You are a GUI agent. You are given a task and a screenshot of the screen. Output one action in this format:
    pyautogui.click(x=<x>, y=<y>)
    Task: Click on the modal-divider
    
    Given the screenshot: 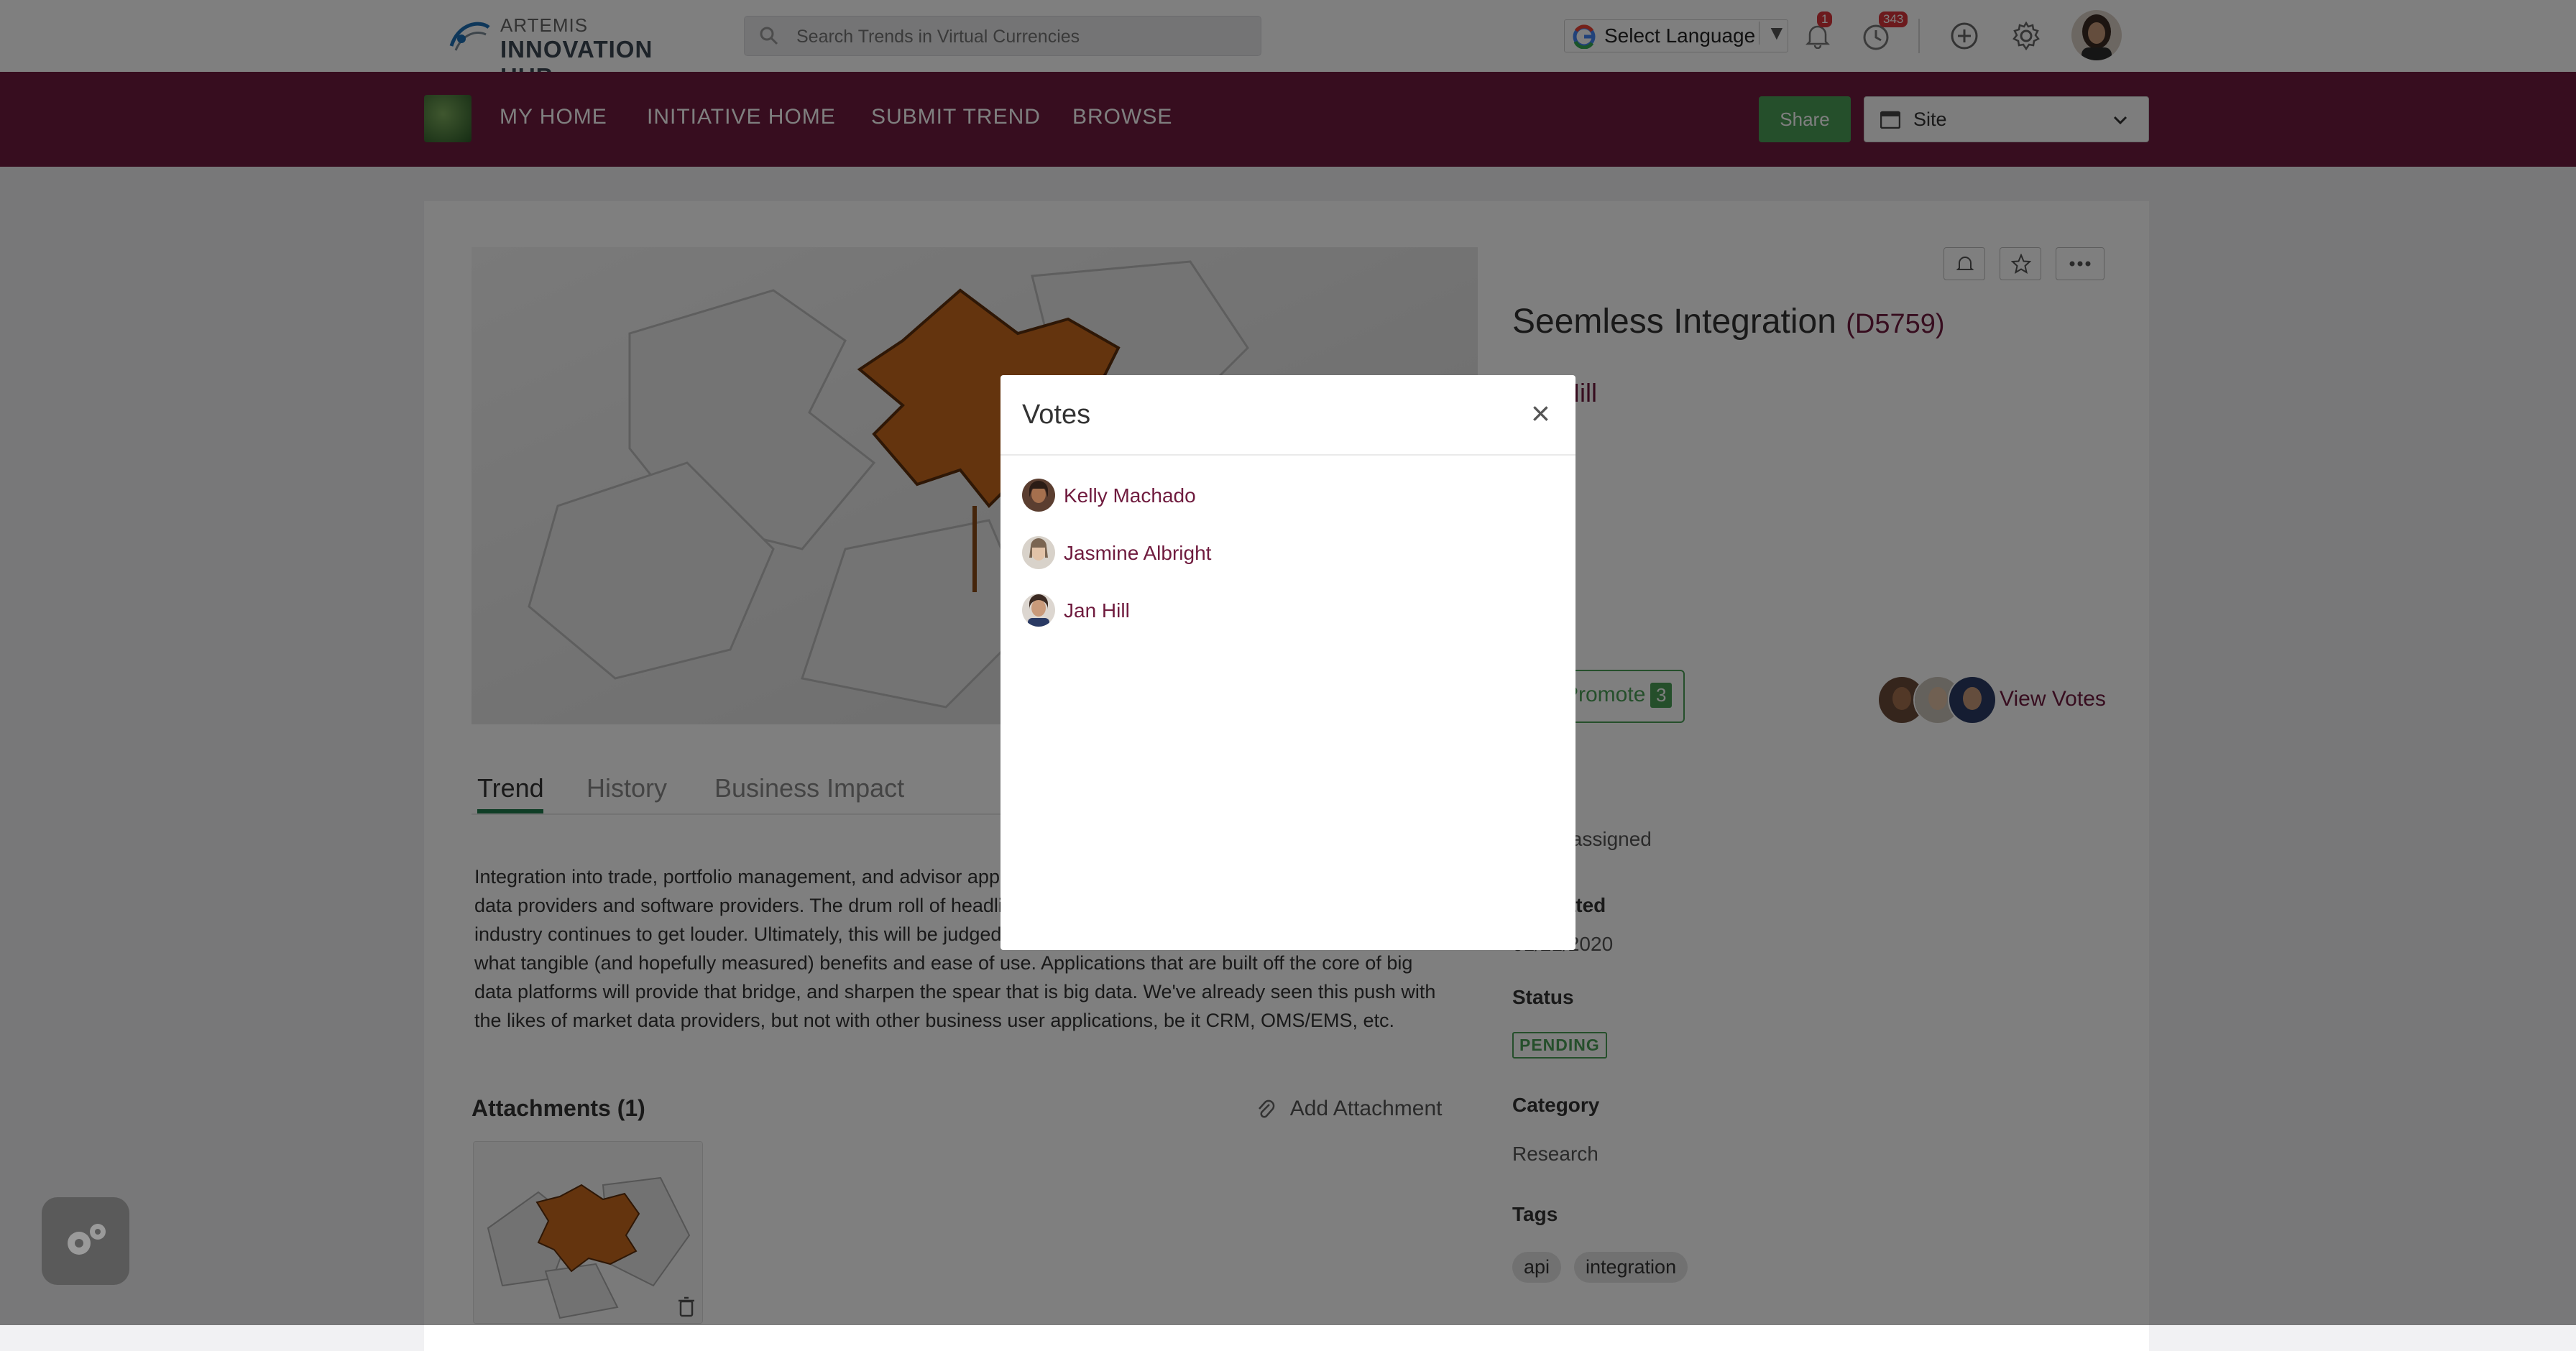 What is the action you would take?
    pyautogui.click(x=1288, y=455)
    